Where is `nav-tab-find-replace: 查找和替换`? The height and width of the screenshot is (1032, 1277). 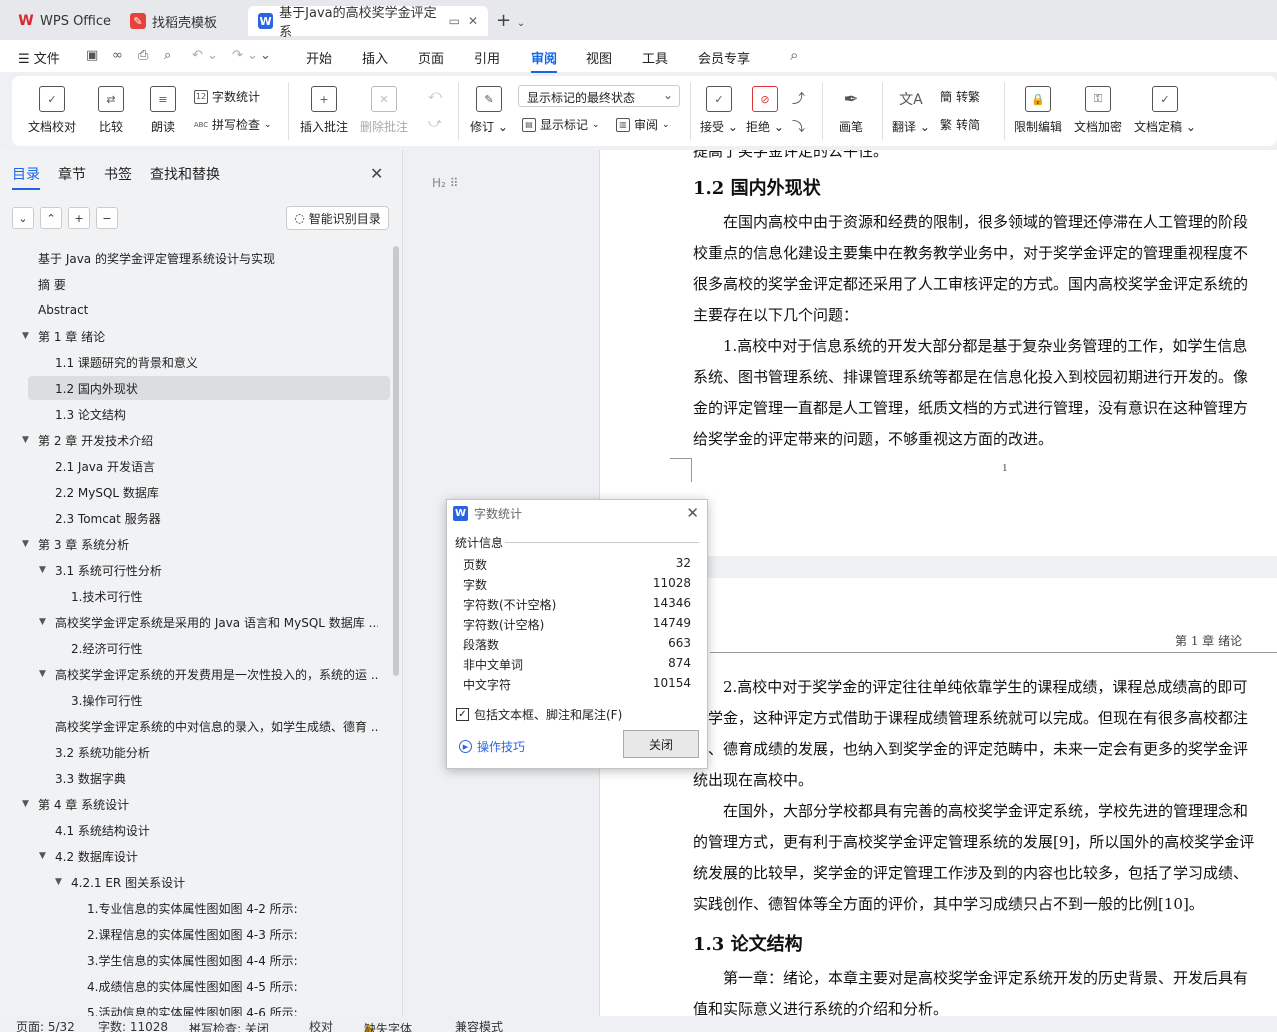 nav-tab-find-replace: 查找和替换 is located at coordinates (185, 174).